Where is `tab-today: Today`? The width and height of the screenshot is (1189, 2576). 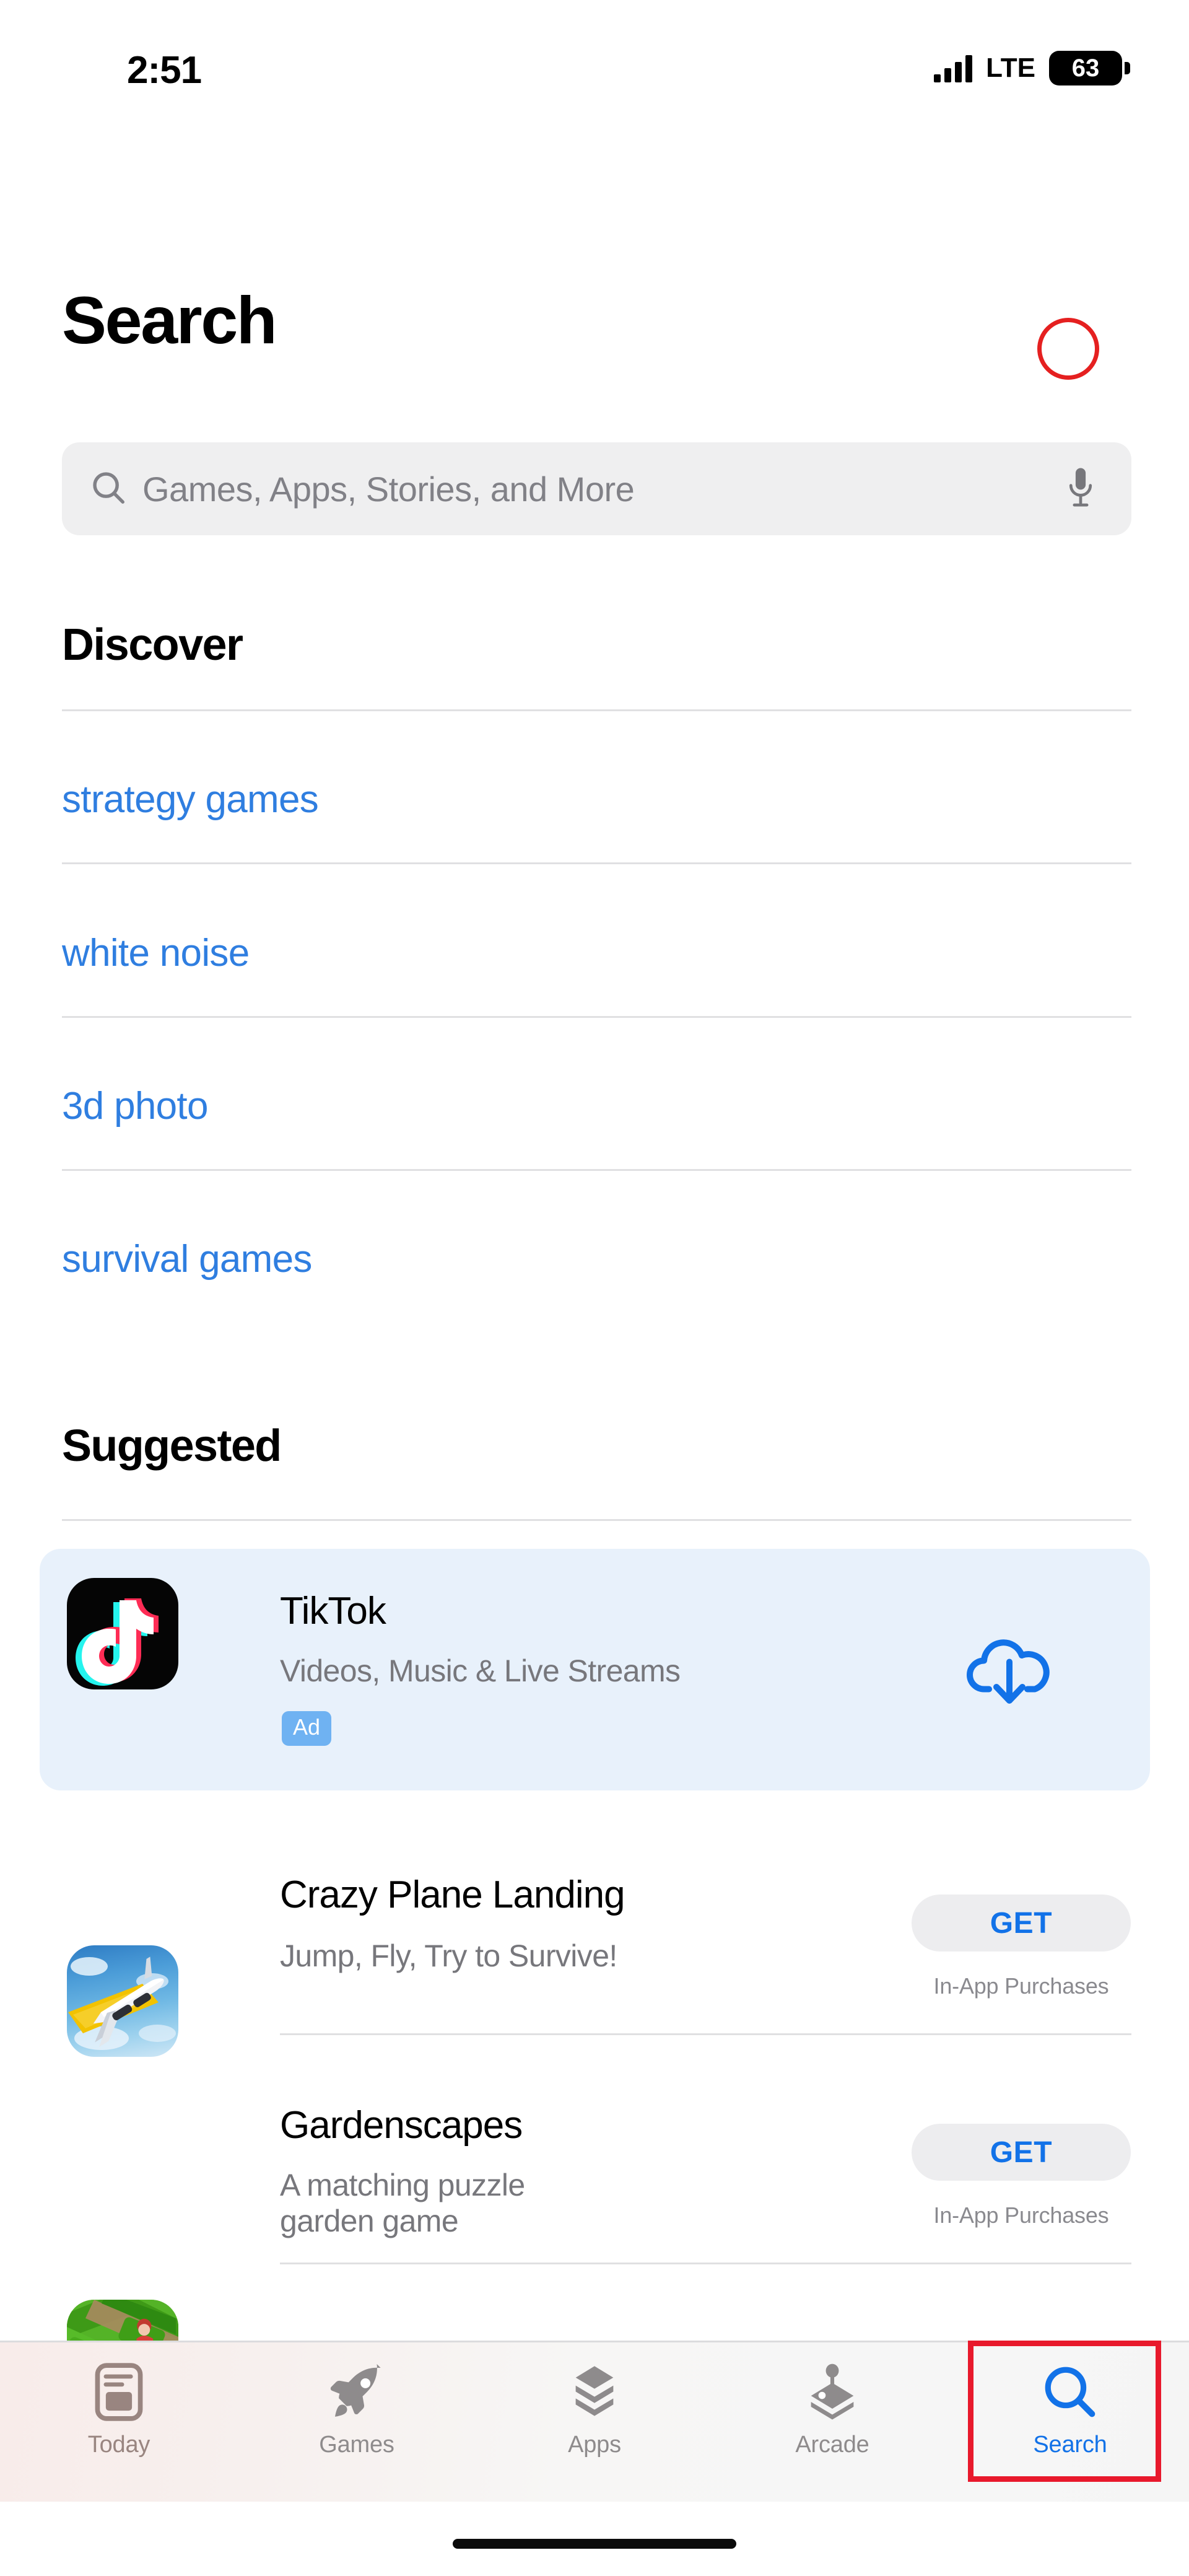
tab-today: Today is located at coordinates (119, 2422).